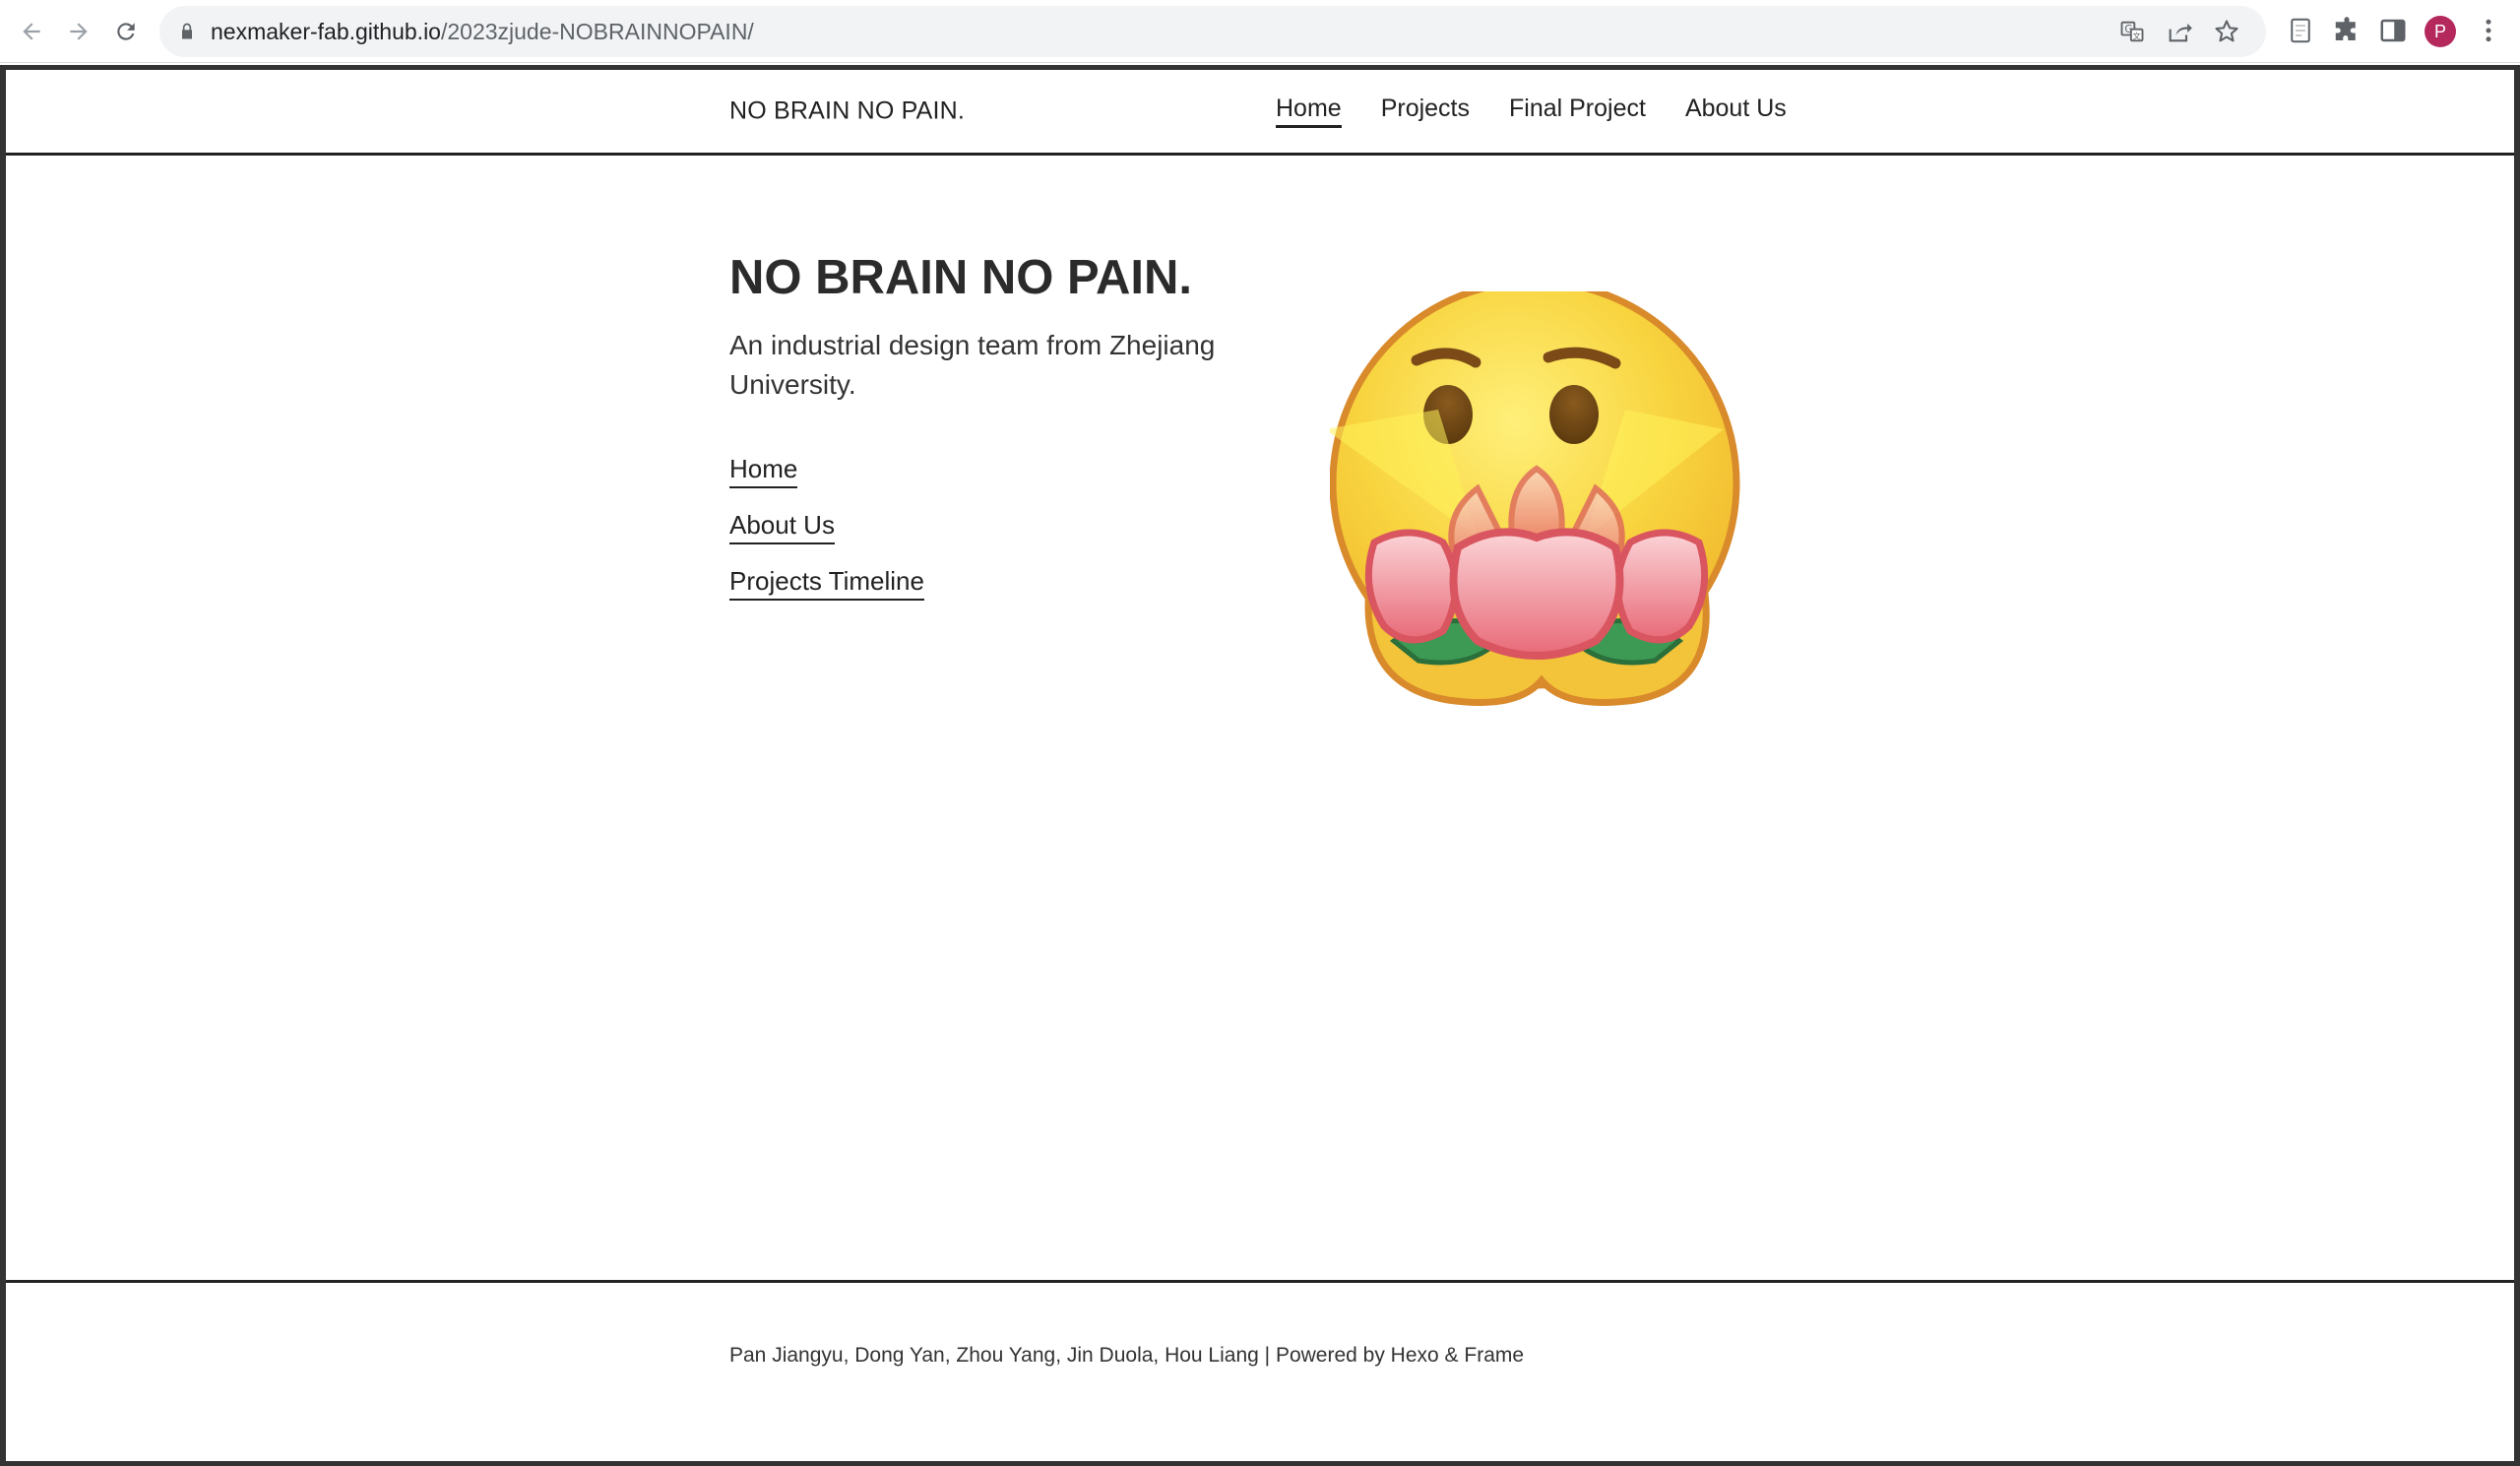 The height and width of the screenshot is (1466, 2520). What do you see at coordinates (847, 112) in the screenshot?
I see `site-brand: NO BRAIN NO PAIN.` at bounding box center [847, 112].